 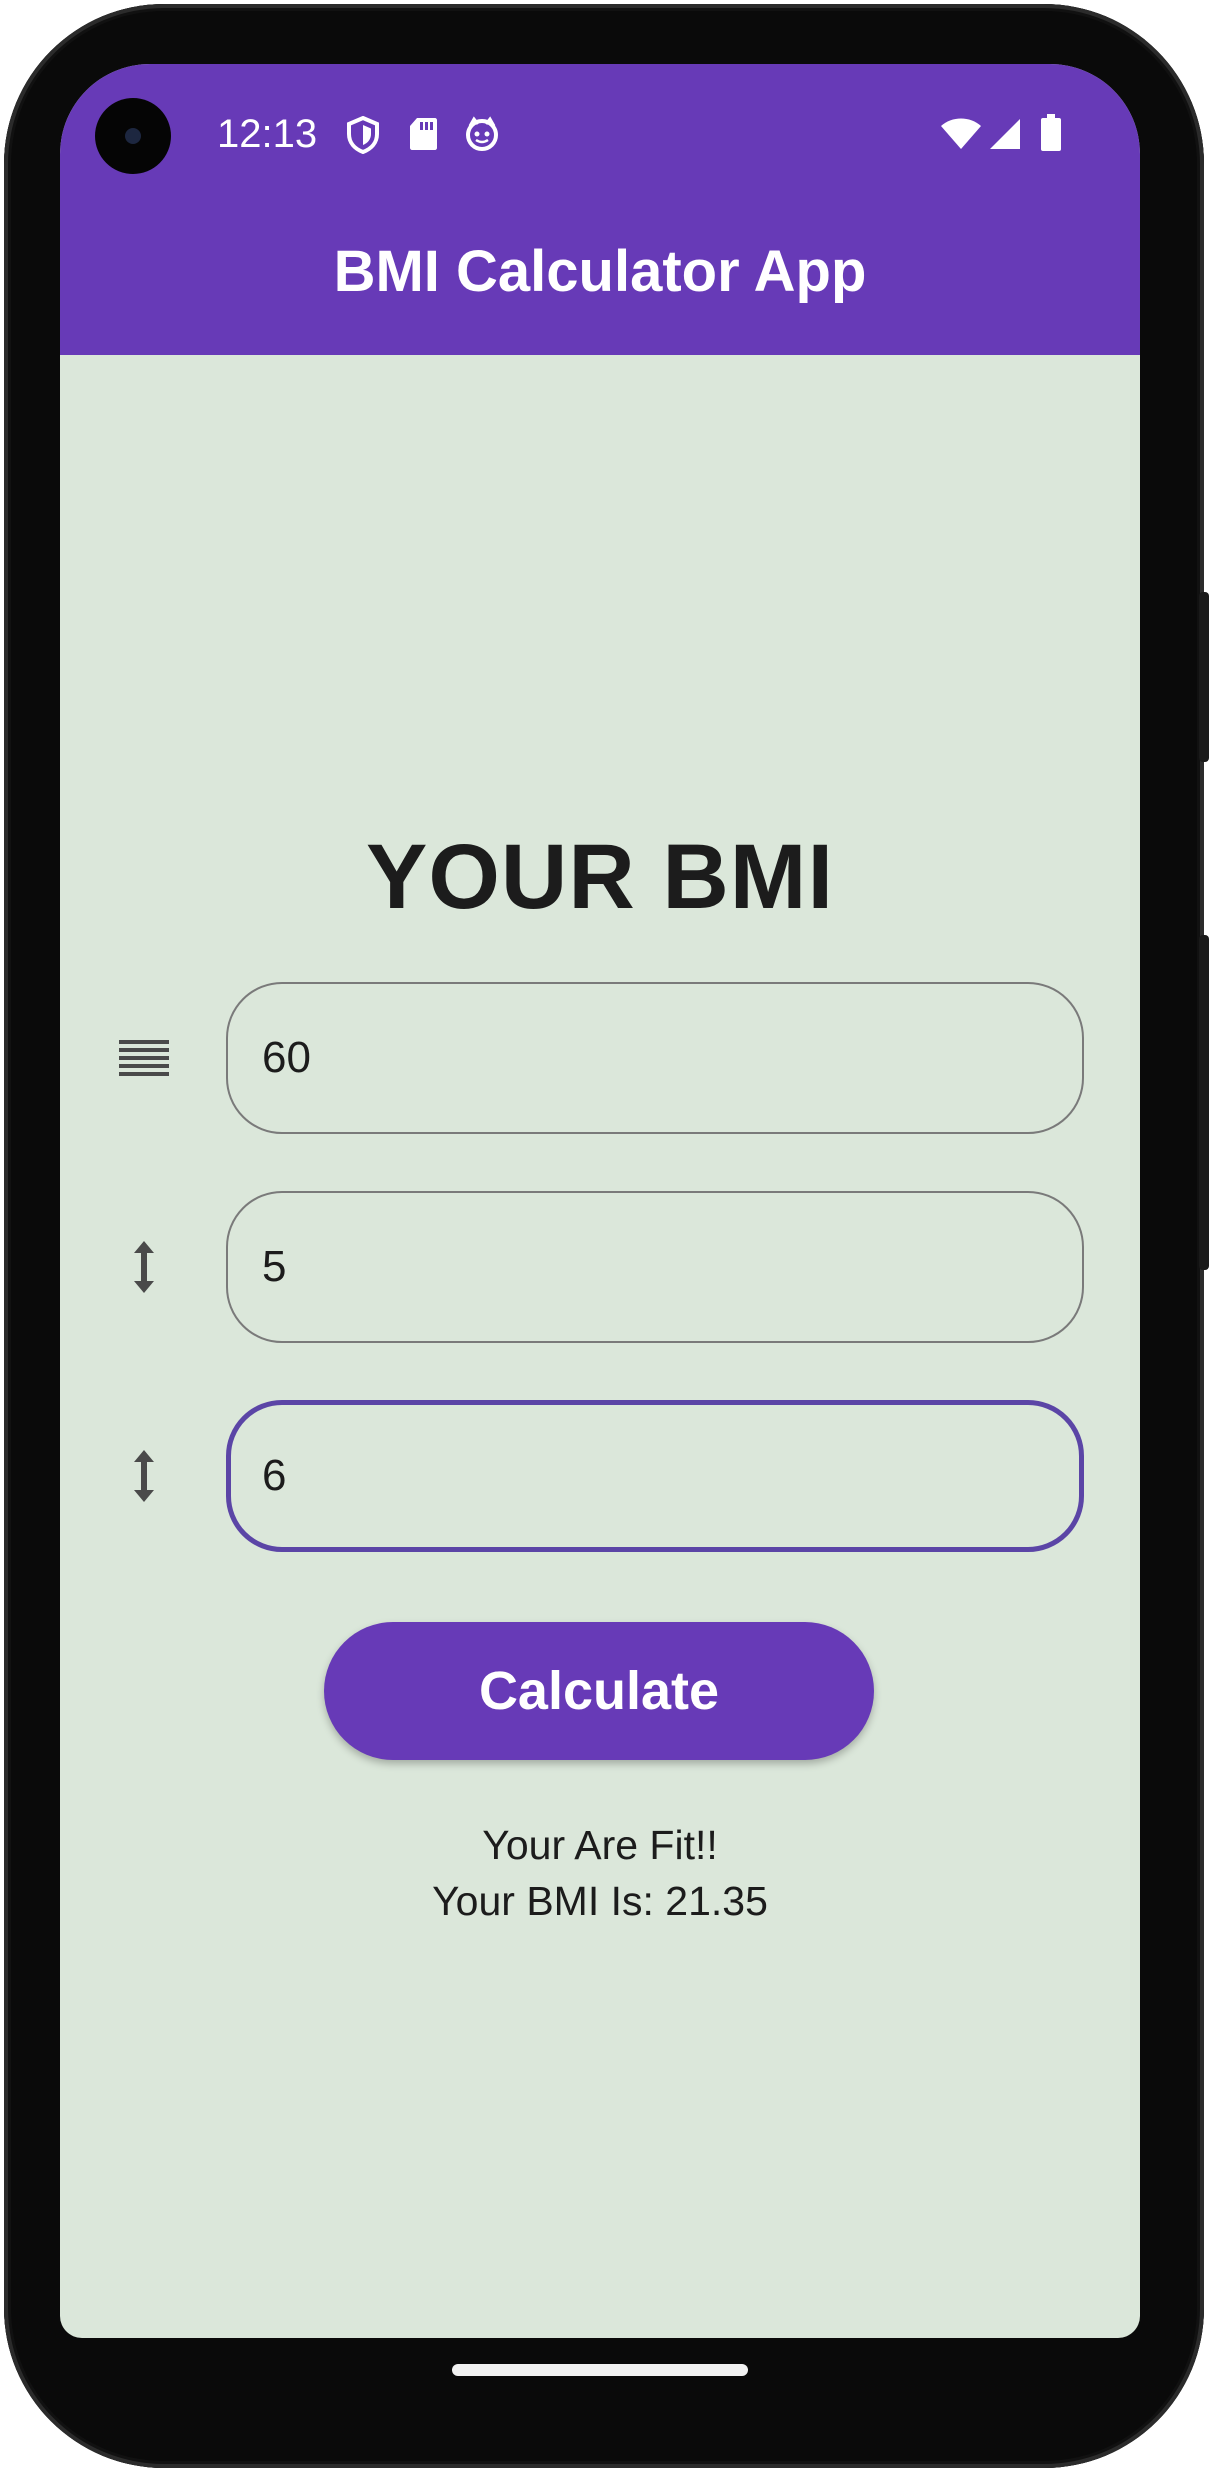 What do you see at coordinates (600, 2370) in the screenshot?
I see `home-indicator` at bounding box center [600, 2370].